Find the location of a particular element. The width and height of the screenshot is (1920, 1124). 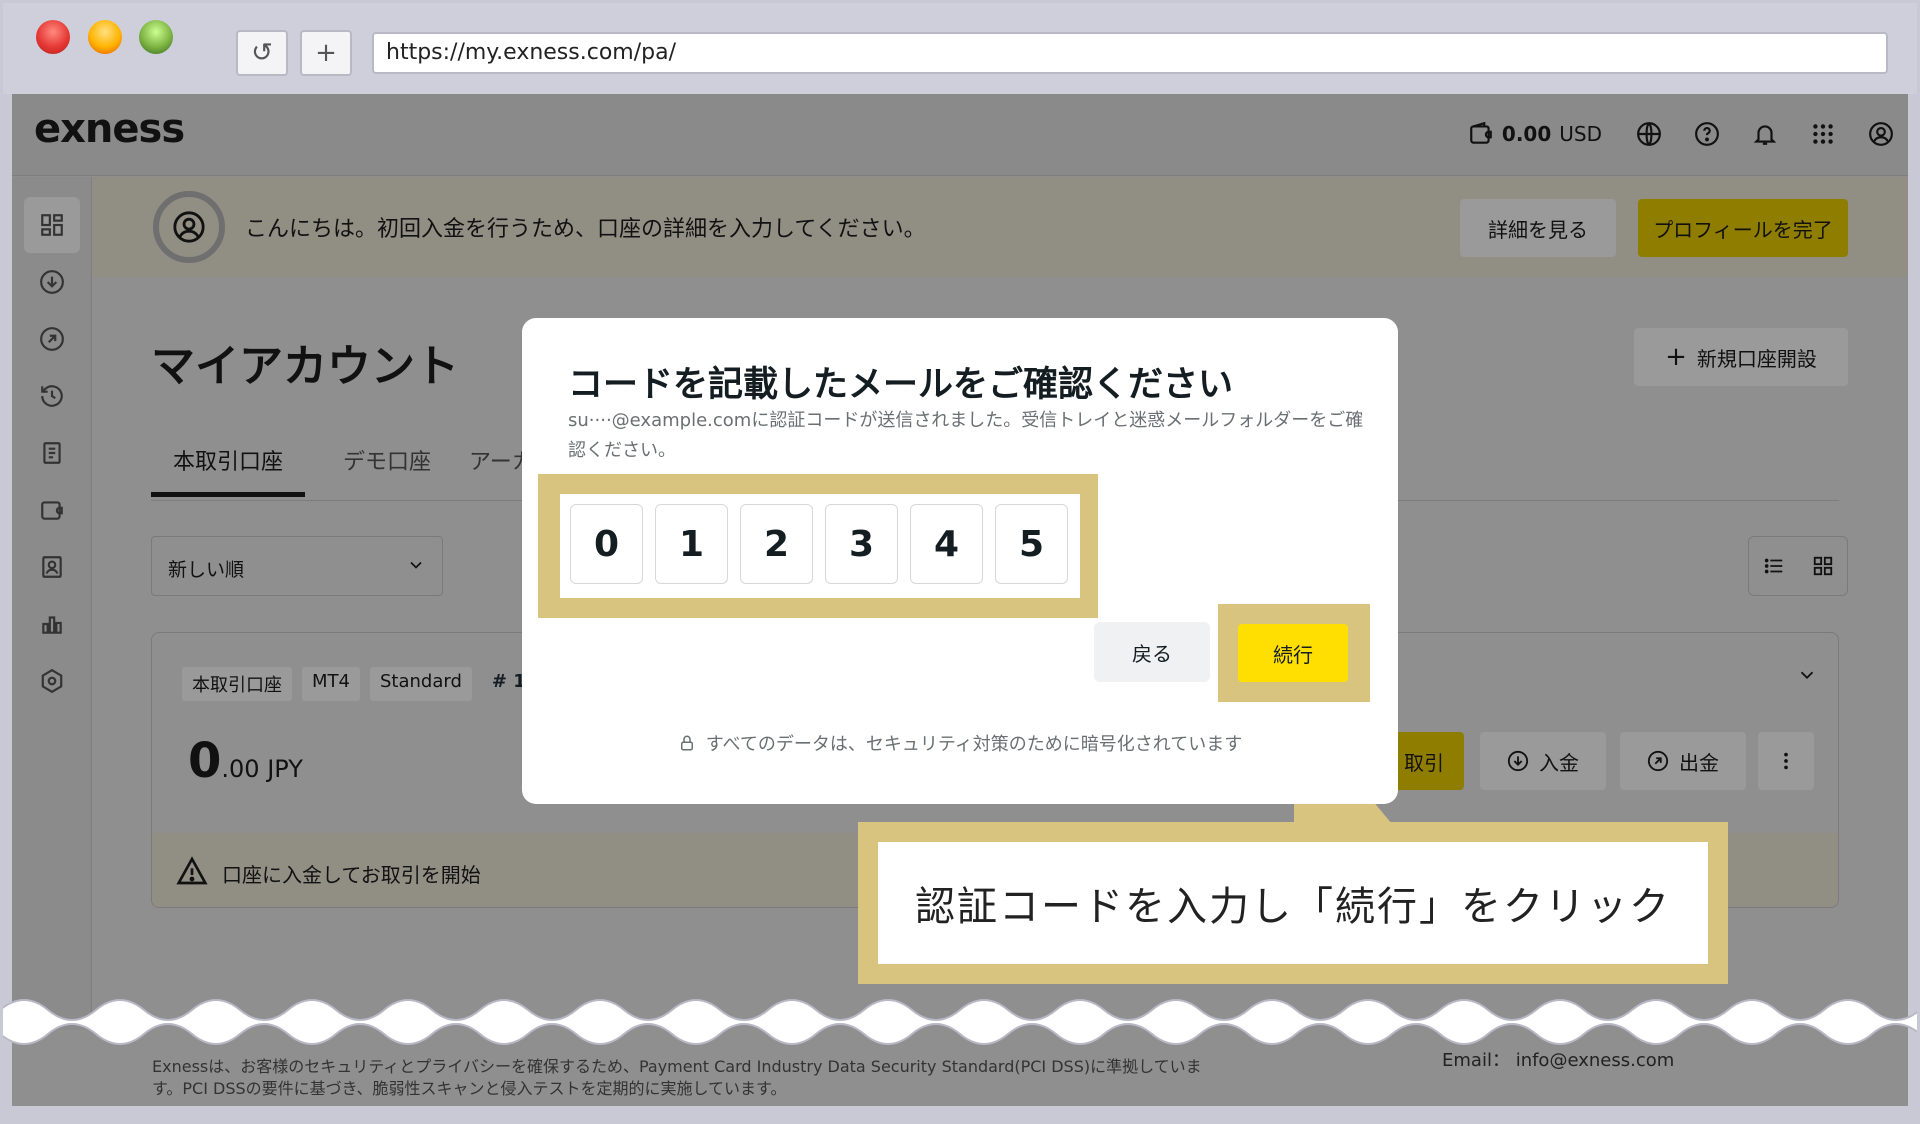

tab-real: 本取引口座 is located at coordinates (228, 470).